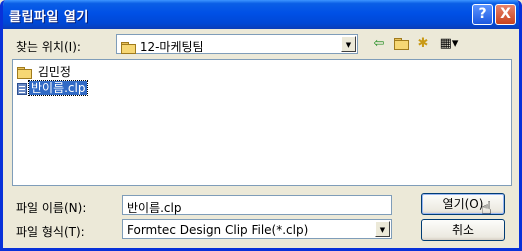 This screenshot has width=522, height=251. I want to click on help-button: ?, so click(482, 14).